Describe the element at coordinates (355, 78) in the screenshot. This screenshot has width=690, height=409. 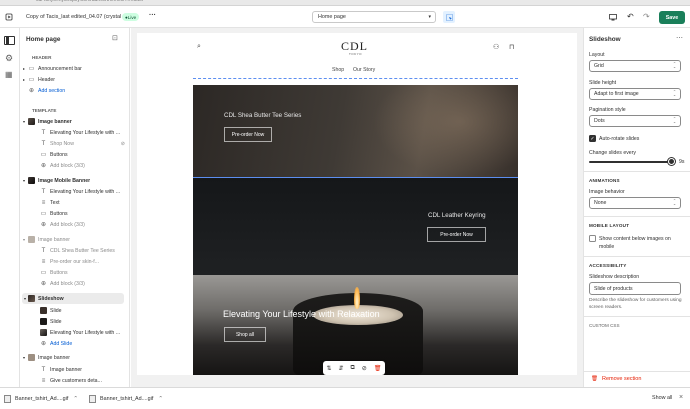
I see `section-outline` at that location.